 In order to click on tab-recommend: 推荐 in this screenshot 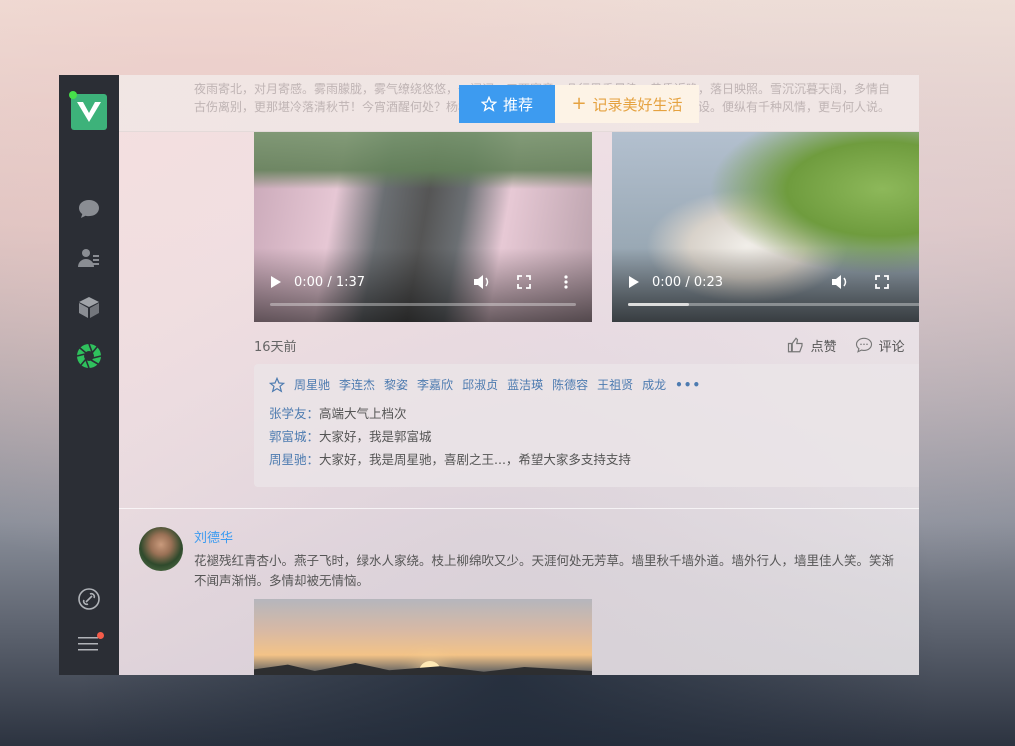, I will do `click(507, 104)`.